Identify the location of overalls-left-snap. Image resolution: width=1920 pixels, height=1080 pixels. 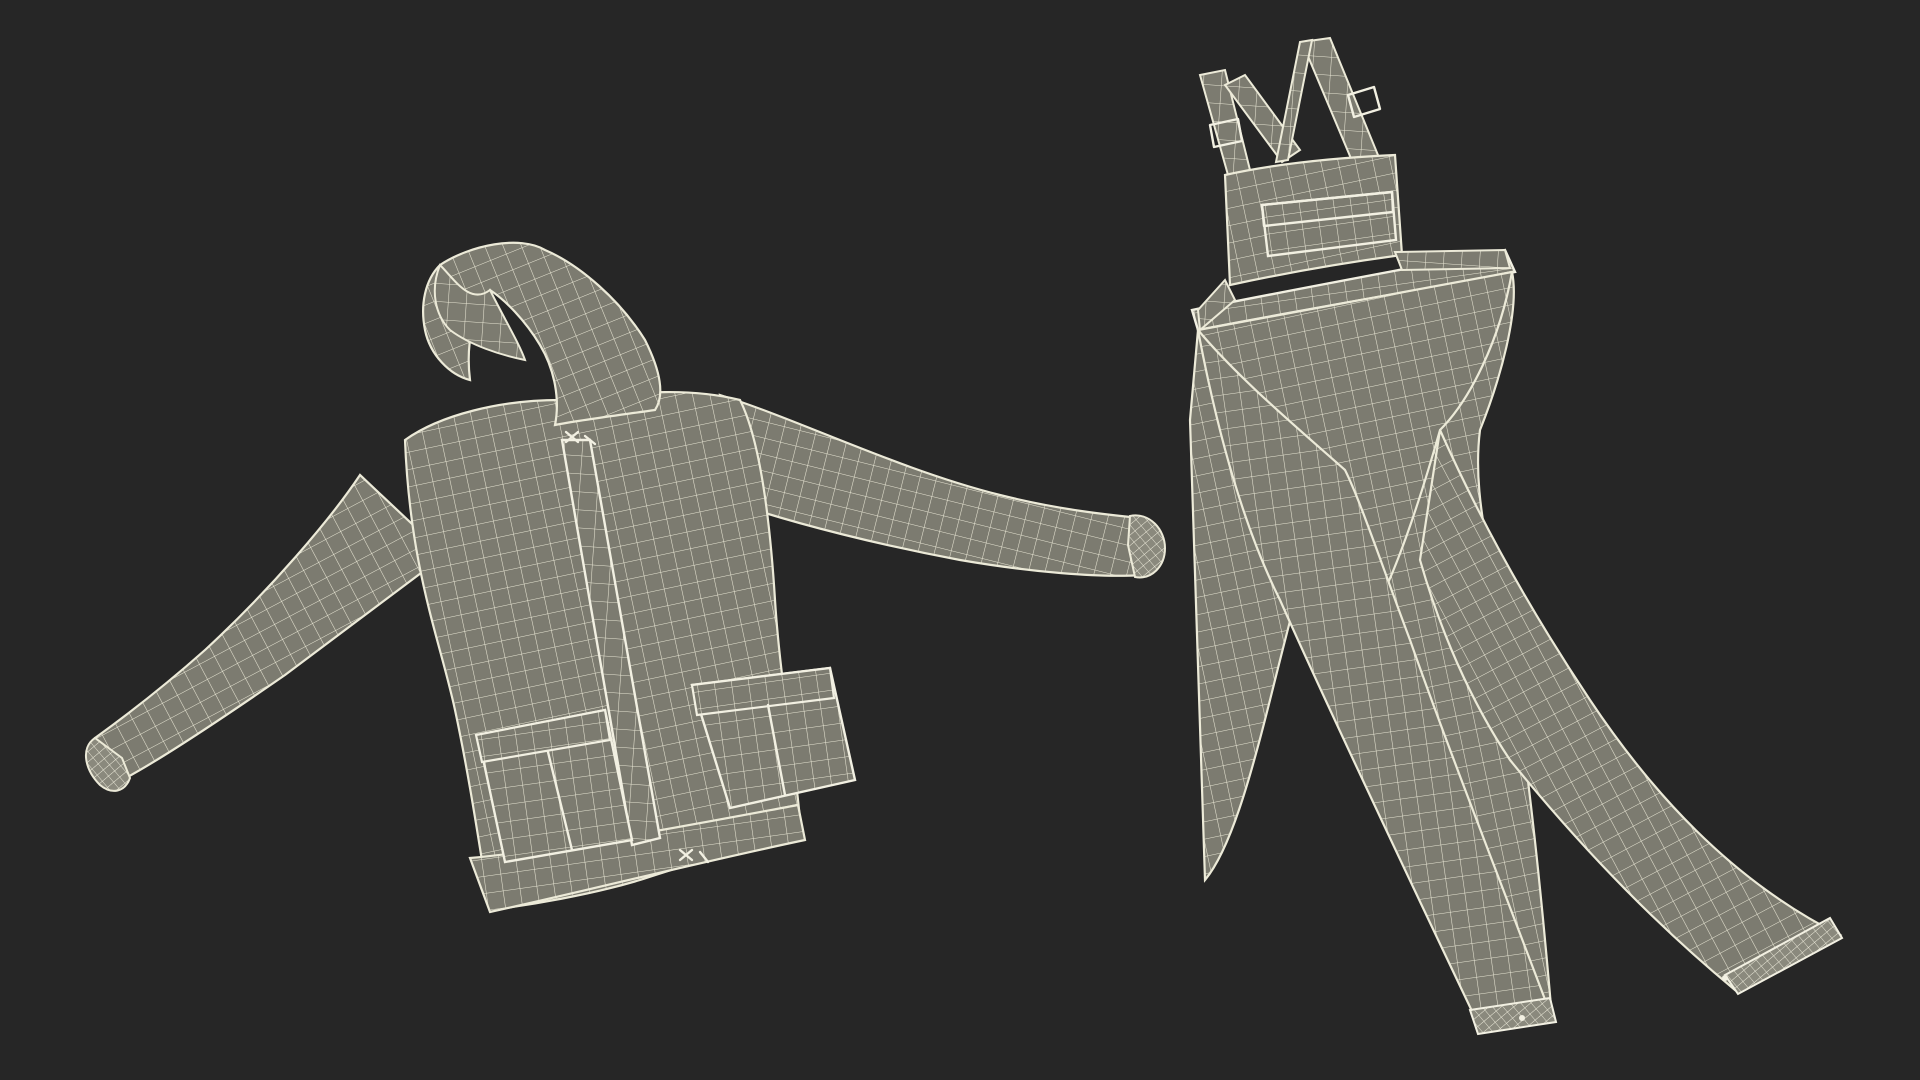
(1522, 1018).